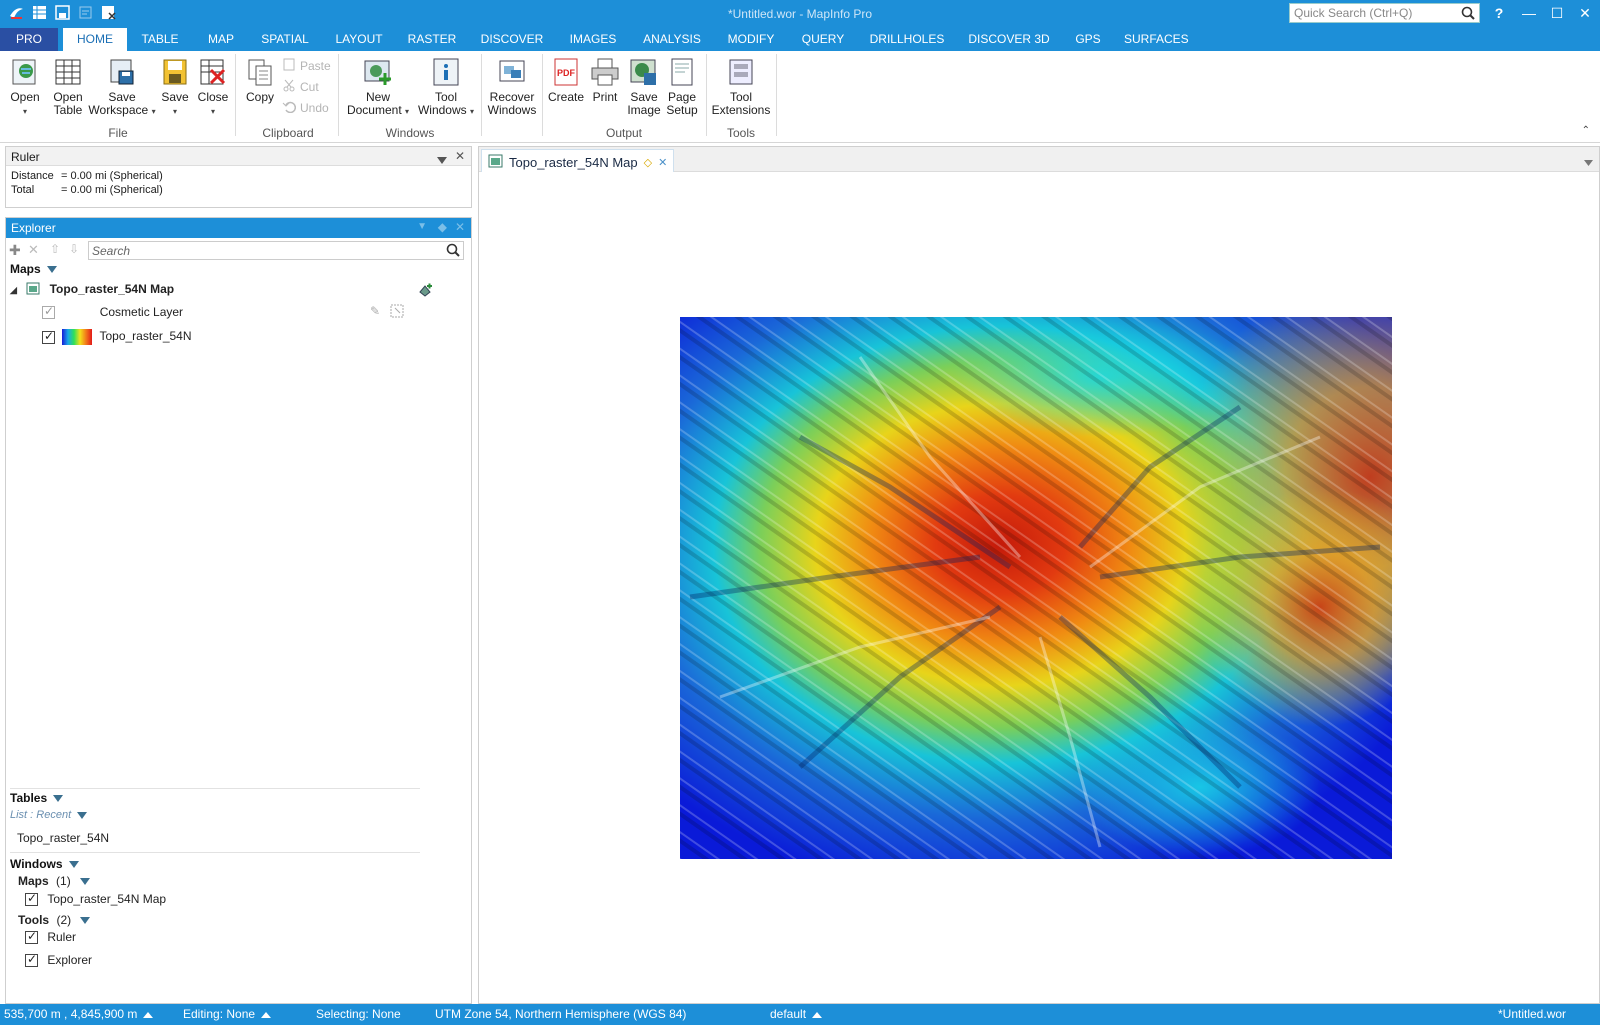  I want to click on save-workspace-button: Save Workspace ▾, so click(122, 86).